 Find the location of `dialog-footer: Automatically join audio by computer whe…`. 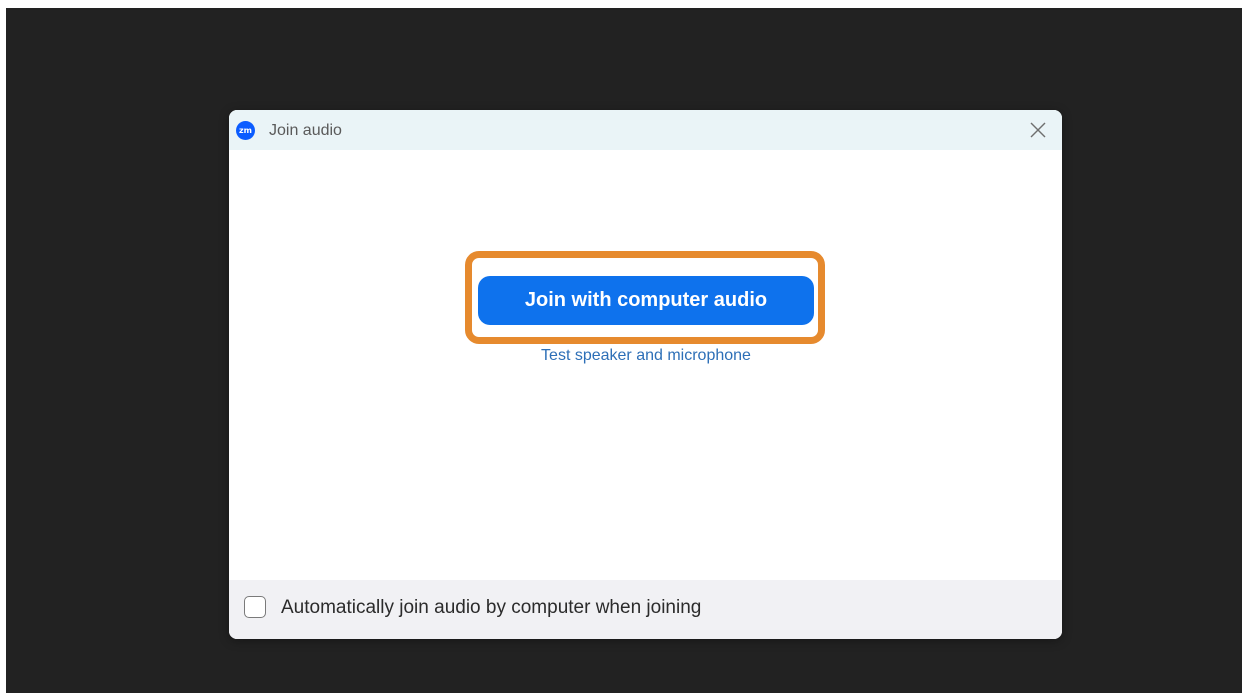

dialog-footer: Automatically join audio by computer whe… is located at coordinates (645, 609).